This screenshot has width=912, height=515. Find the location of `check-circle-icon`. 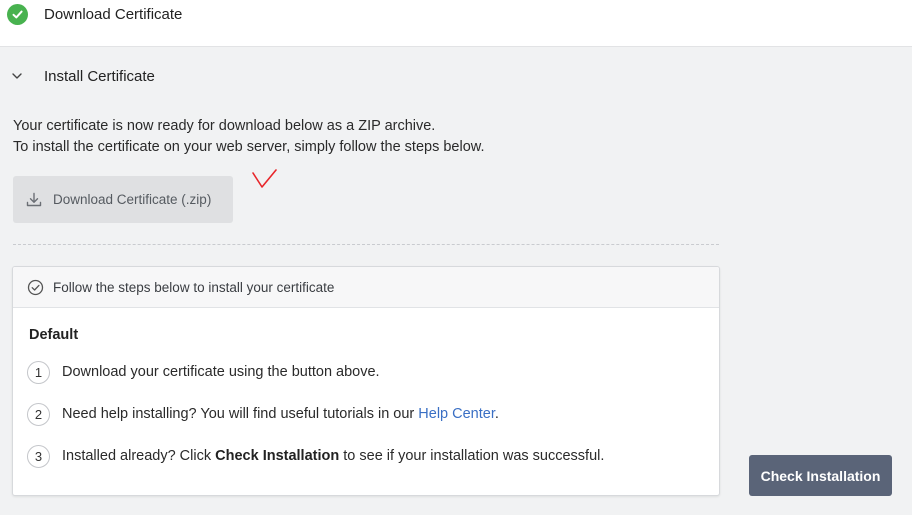

check-circle-icon is located at coordinates (17, 14).